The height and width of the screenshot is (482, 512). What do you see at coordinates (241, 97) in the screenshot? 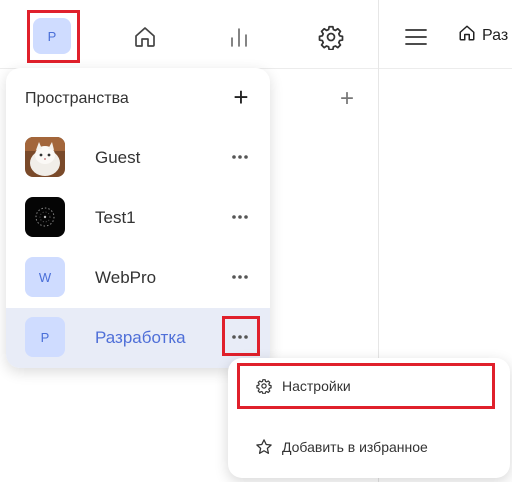
I see `add-workspace-button: +` at bounding box center [241, 97].